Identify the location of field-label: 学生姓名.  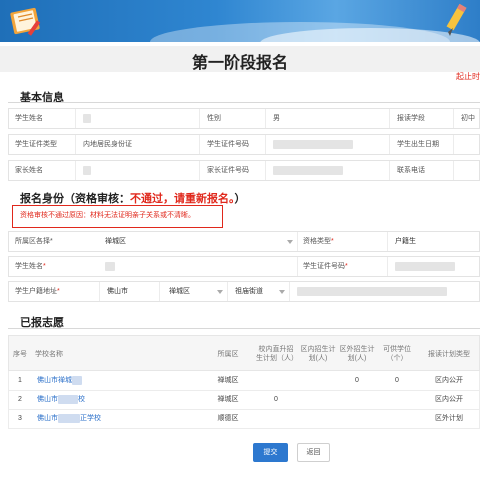
(29, 118).